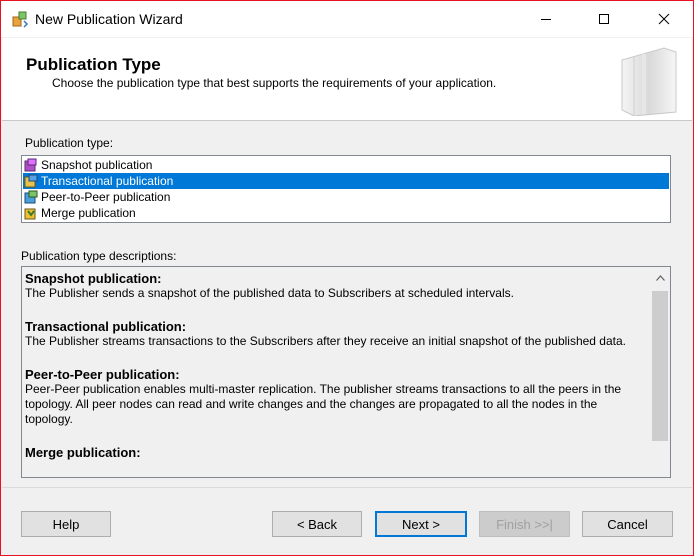 The width and height of the screenshot is (694, 556). I want to click on maximize-icon, so click(604, 19).